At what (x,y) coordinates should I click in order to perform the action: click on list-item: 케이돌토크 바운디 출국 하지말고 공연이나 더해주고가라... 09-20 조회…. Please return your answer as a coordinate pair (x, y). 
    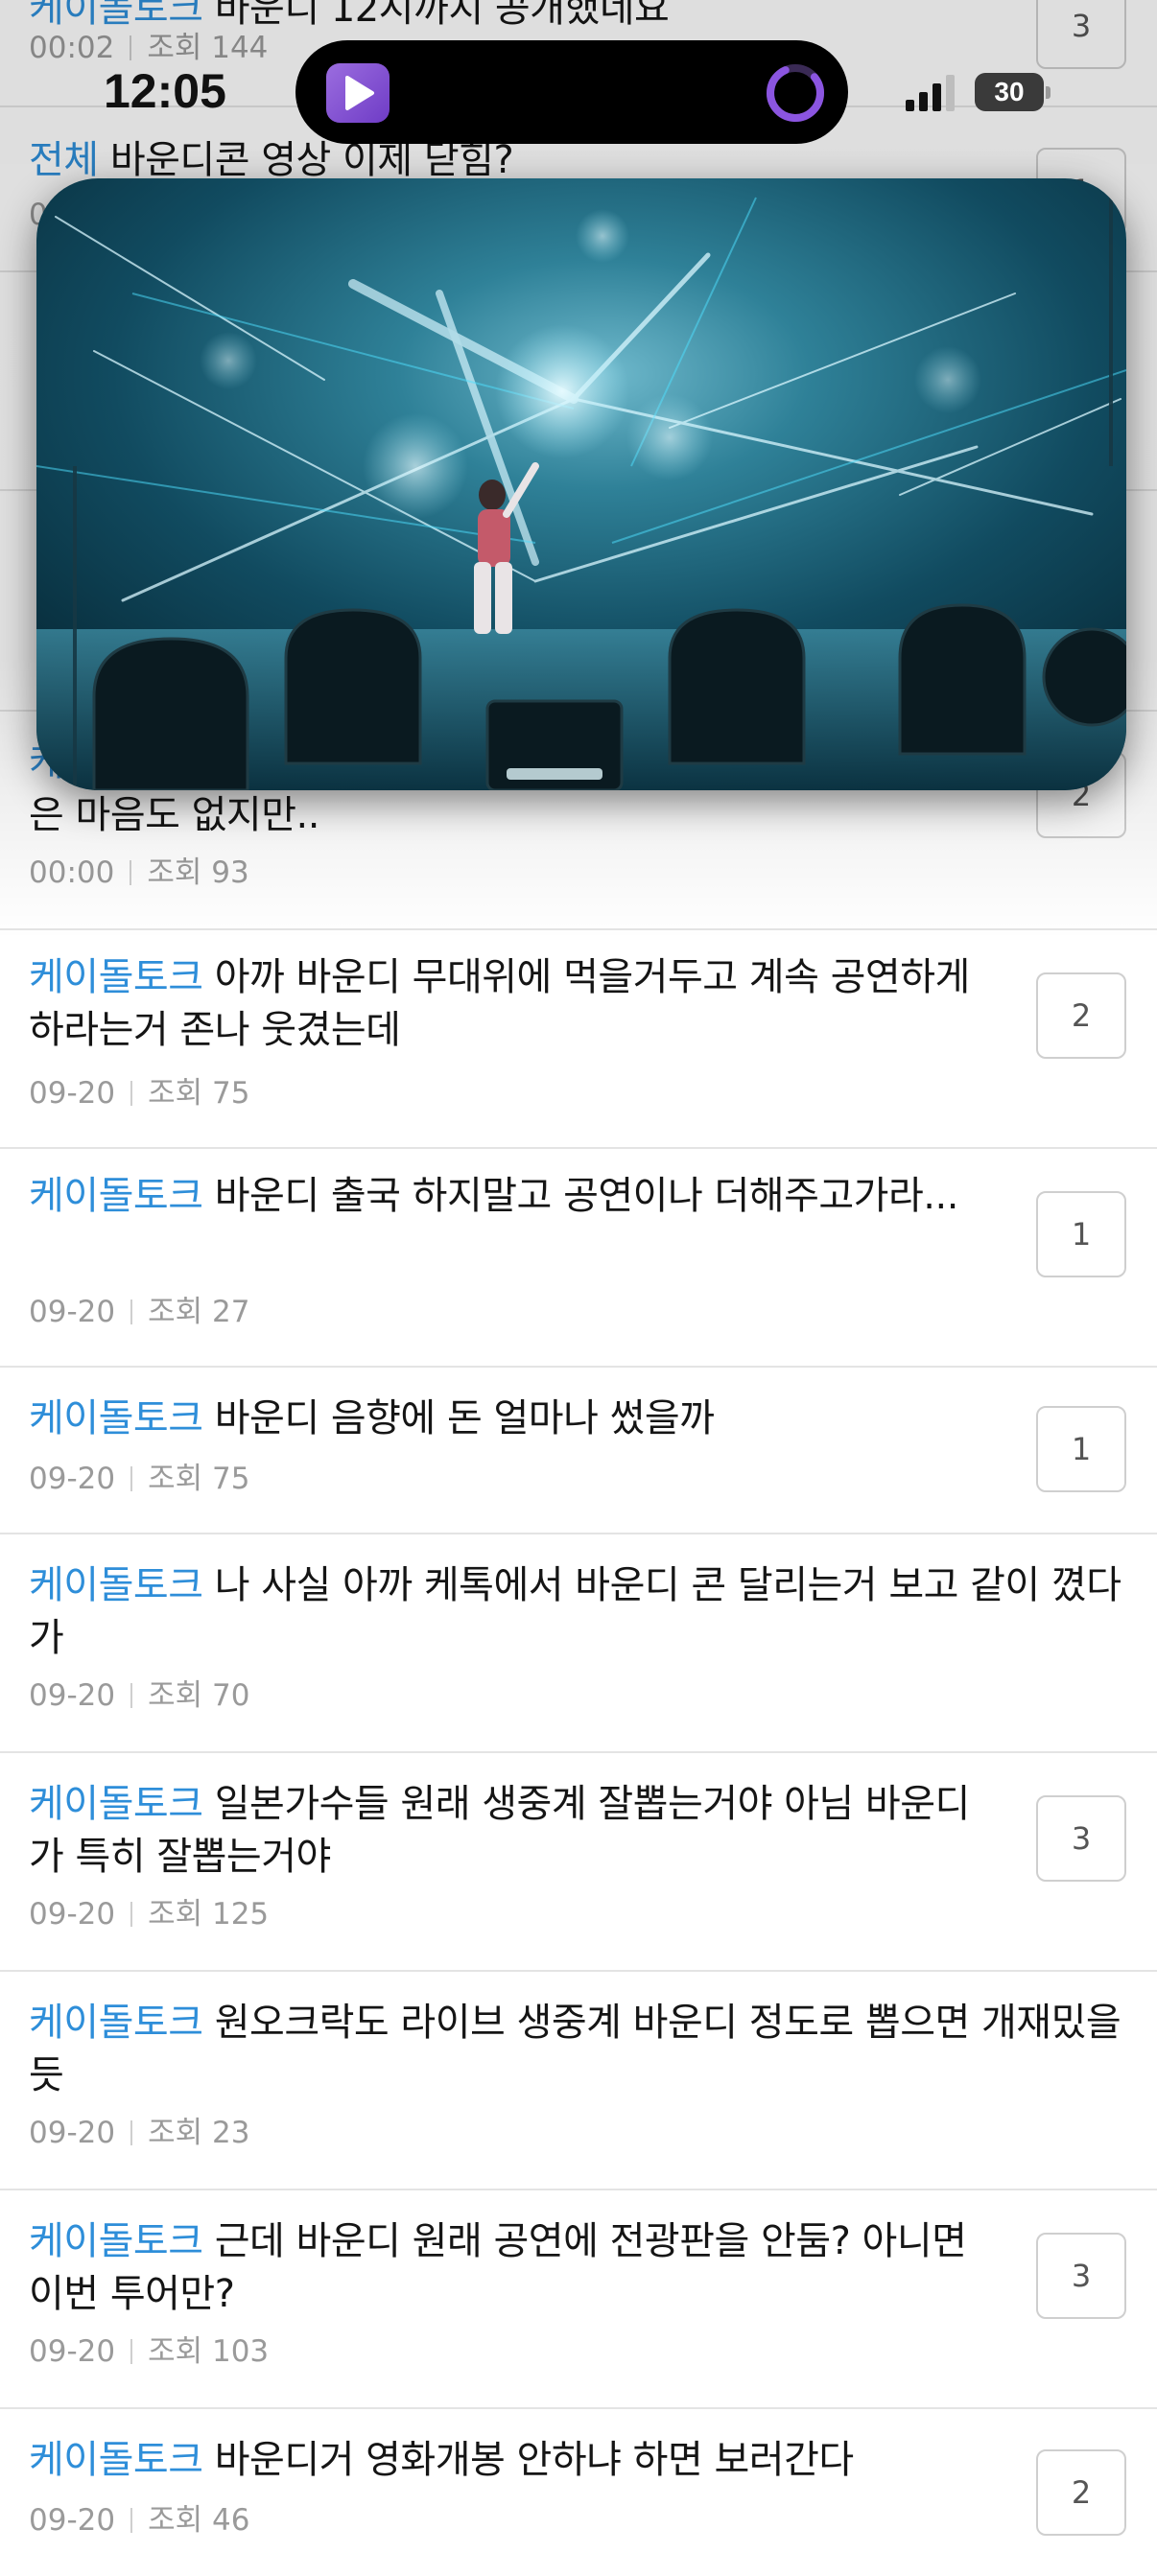
    Looking at the image, I should click on (578, 1258).